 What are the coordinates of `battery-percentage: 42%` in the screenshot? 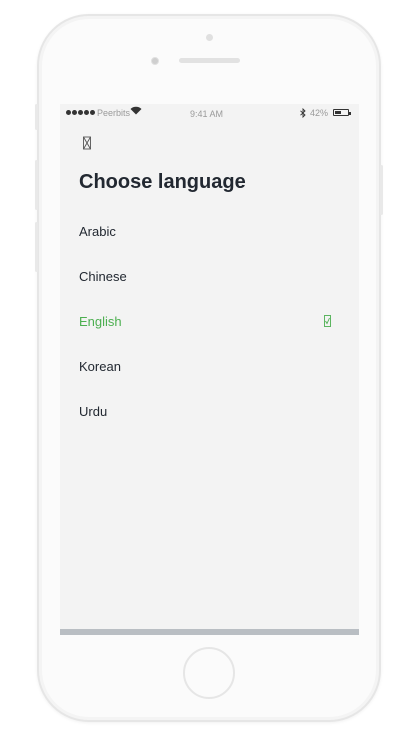 It's located at (319, 113).